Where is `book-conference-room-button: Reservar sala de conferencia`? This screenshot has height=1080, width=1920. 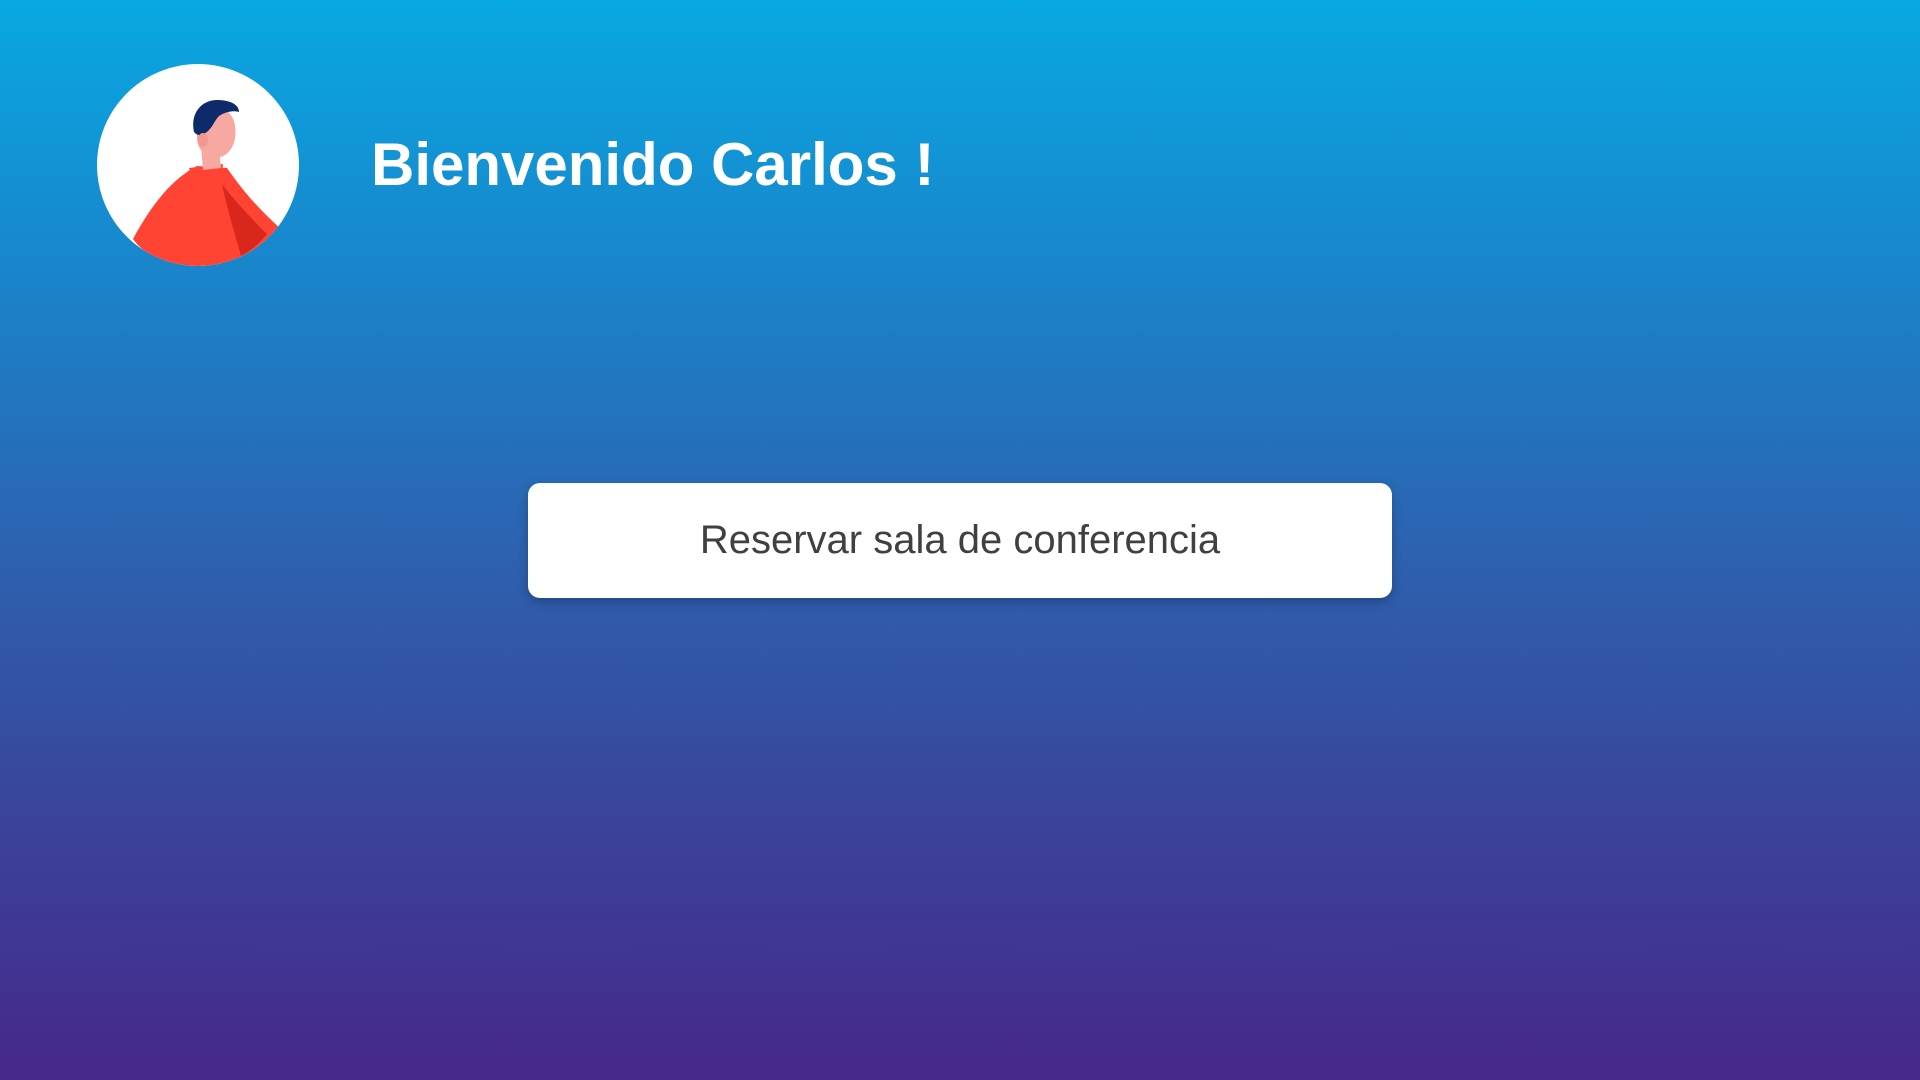
book-conference-room-button: Reservar sala de conferencia is located at coordinates (960, 540).